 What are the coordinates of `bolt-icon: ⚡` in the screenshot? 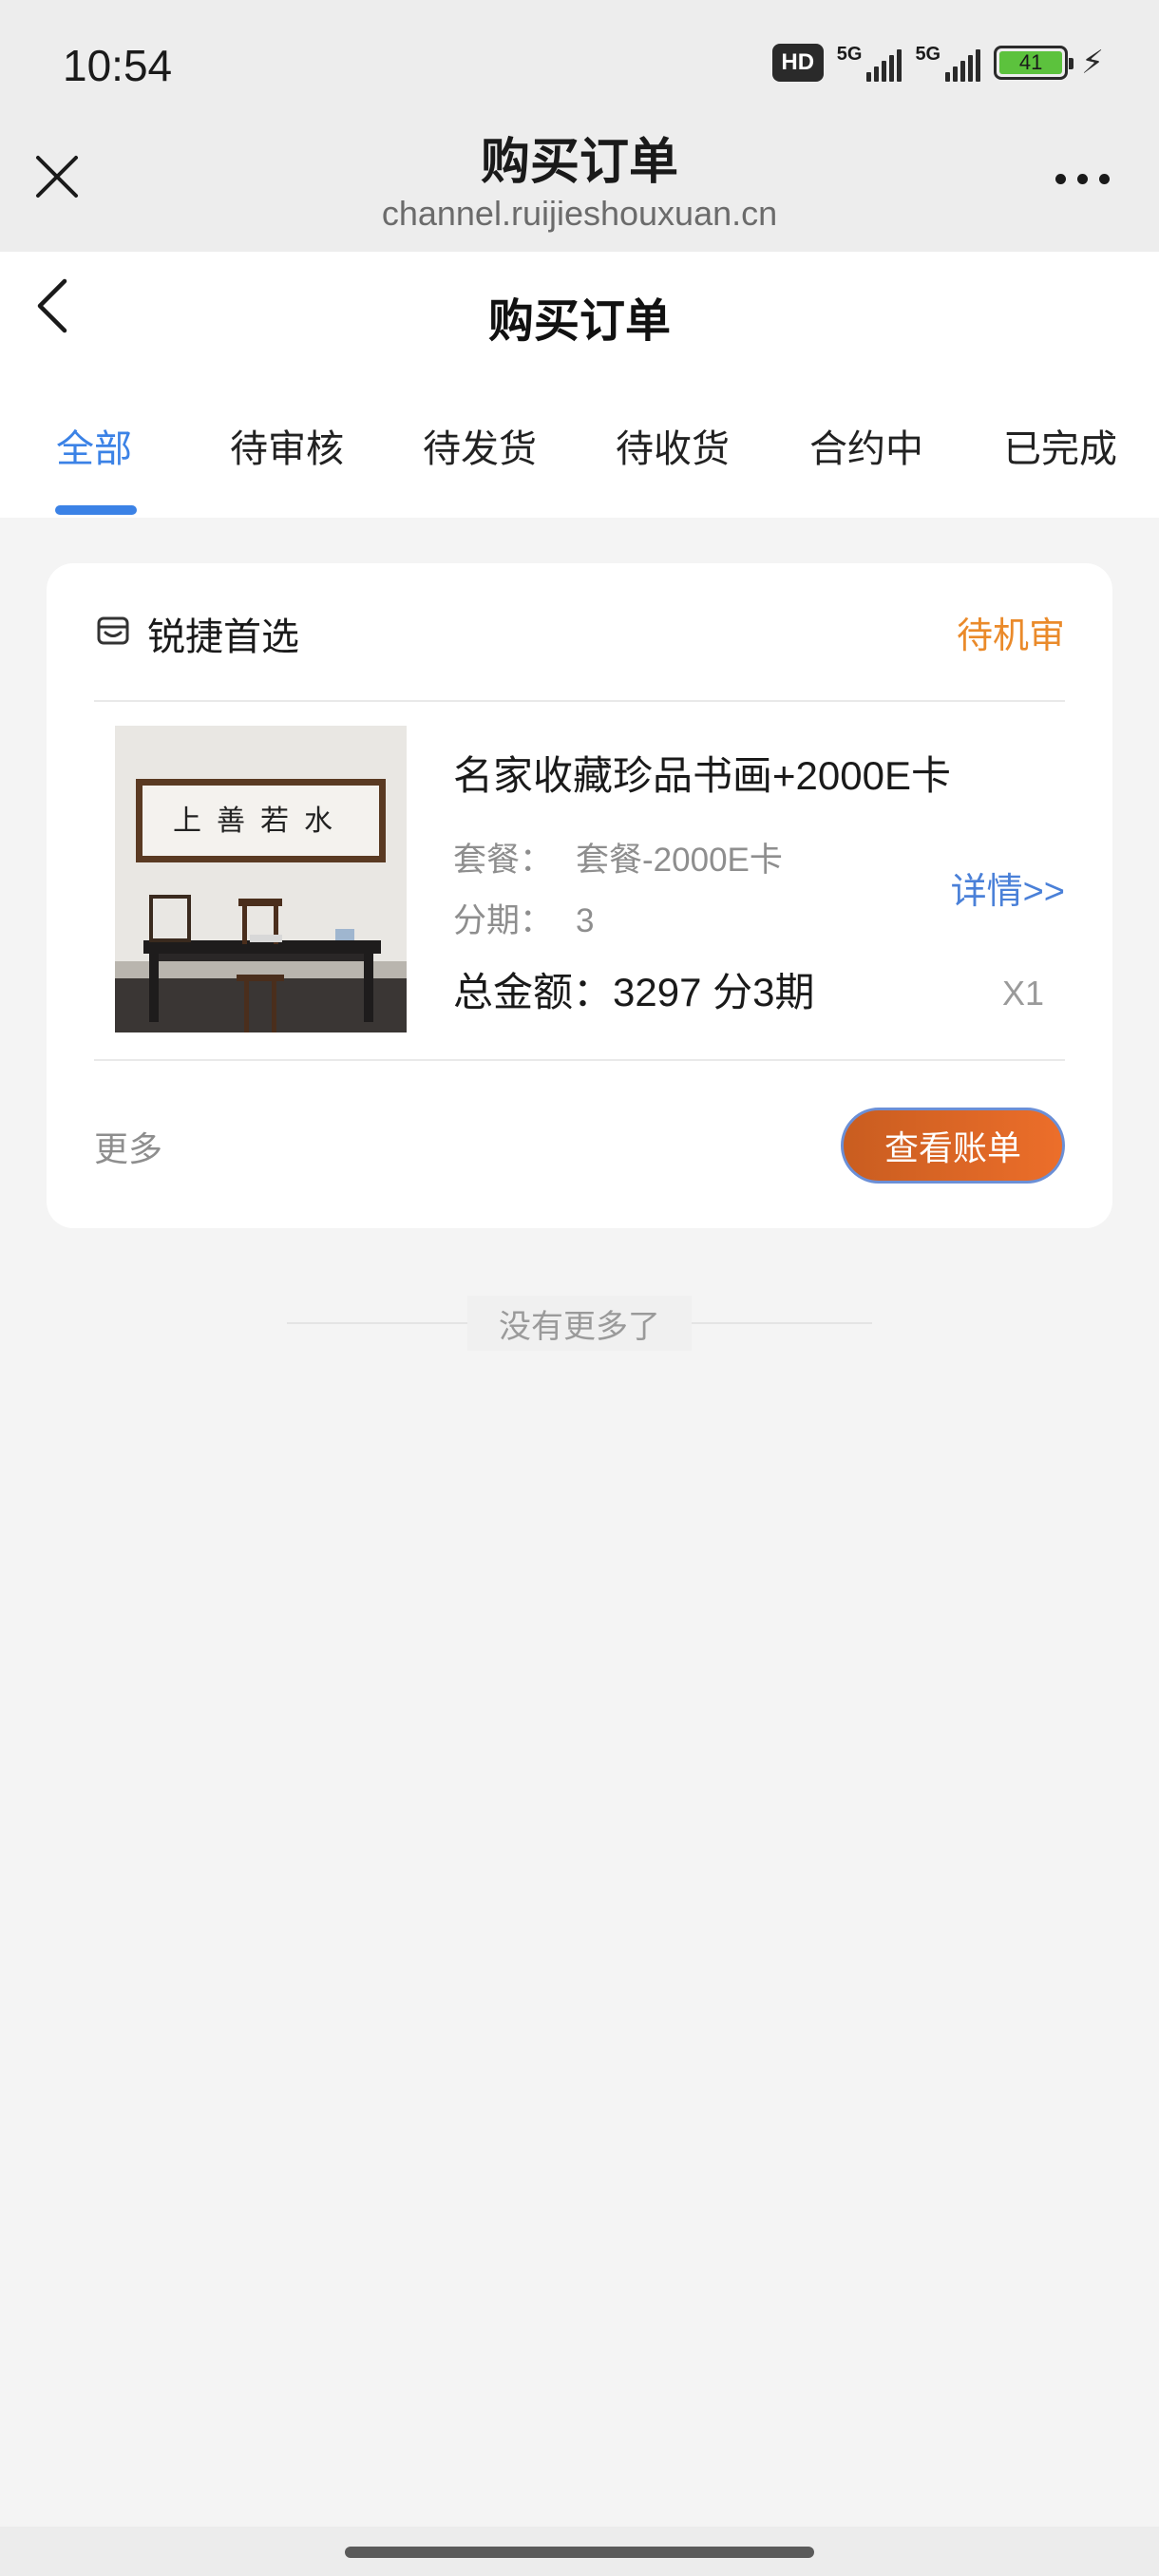 It's located at (1092, 63).